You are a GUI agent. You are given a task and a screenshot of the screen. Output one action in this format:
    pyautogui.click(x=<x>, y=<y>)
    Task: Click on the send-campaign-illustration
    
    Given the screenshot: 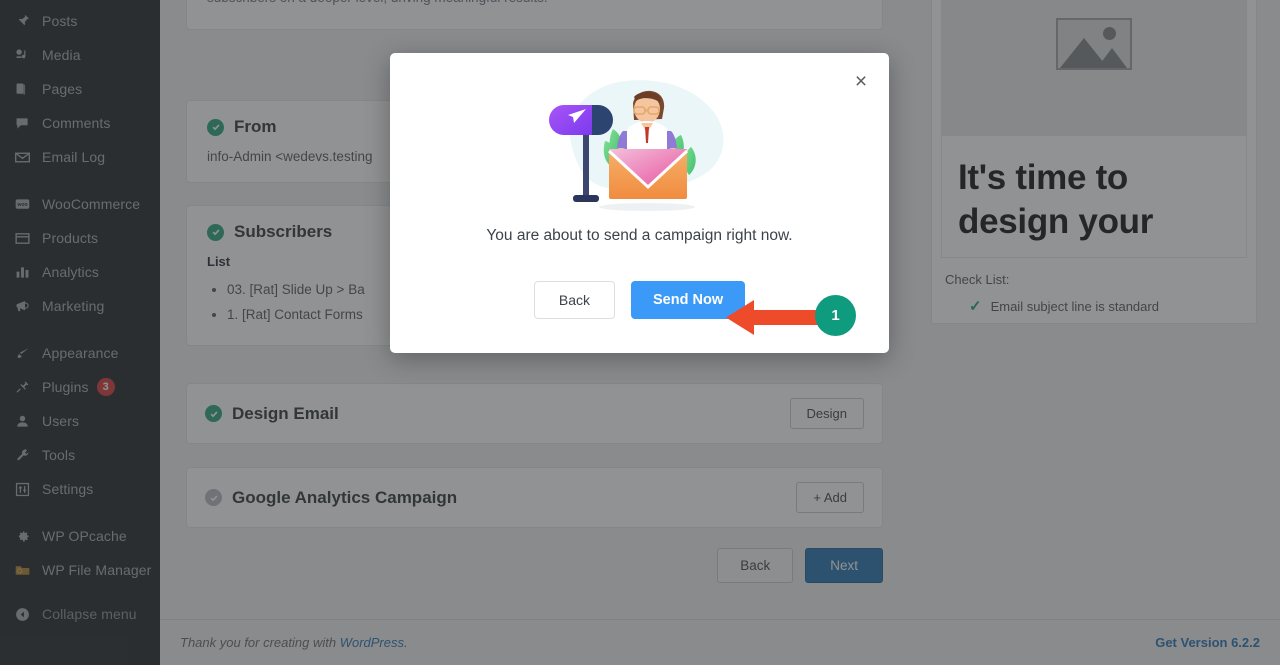 What is the action you would take?
    pyautogui.click(x=639, y=138)
    